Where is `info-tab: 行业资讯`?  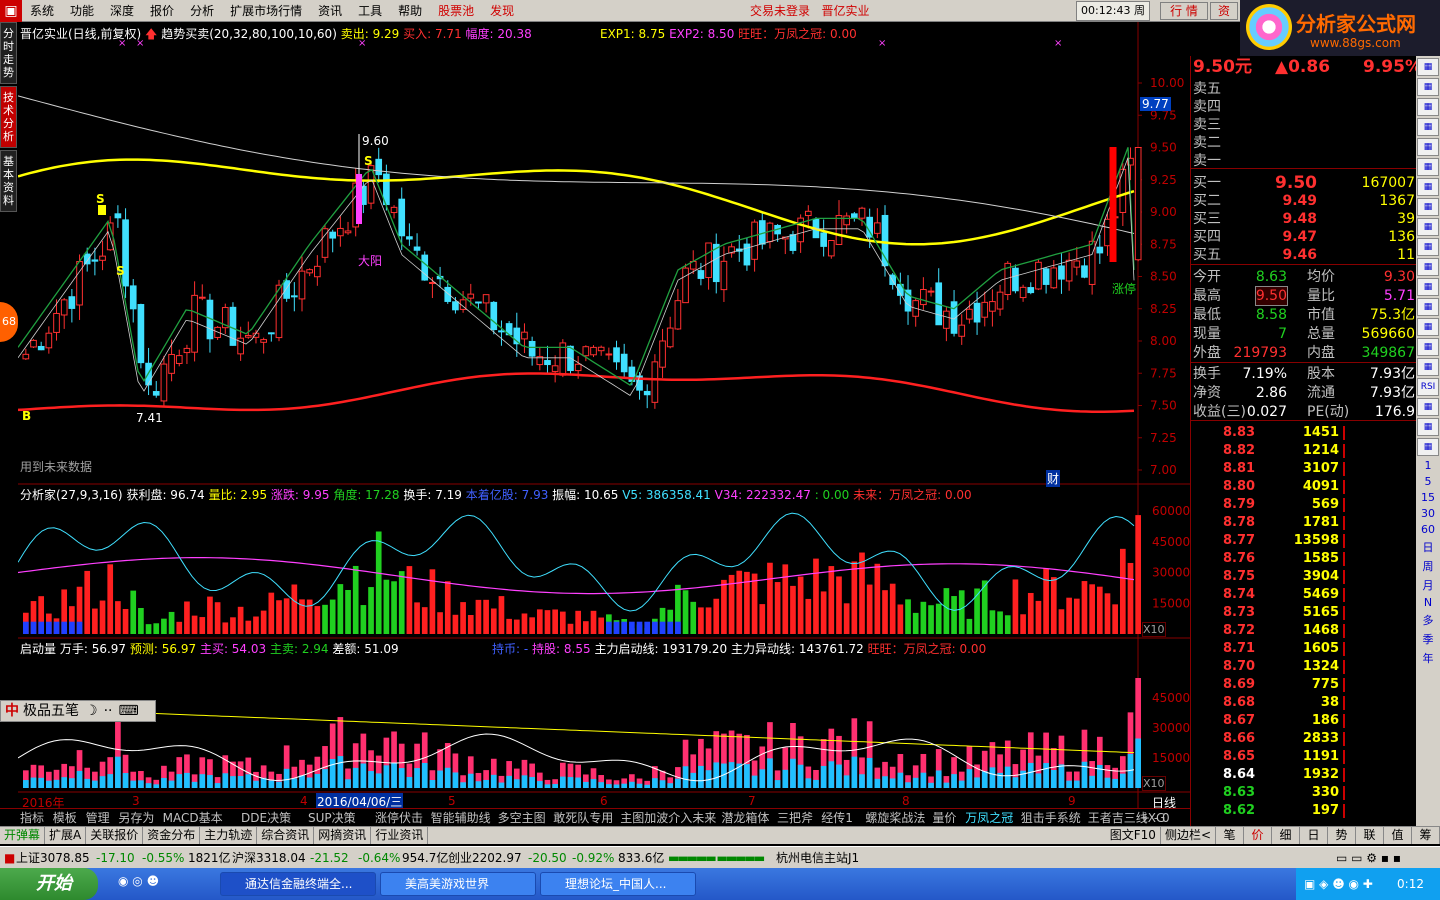 info-tab: 行业资讯 is located at coordinates (400, 835).